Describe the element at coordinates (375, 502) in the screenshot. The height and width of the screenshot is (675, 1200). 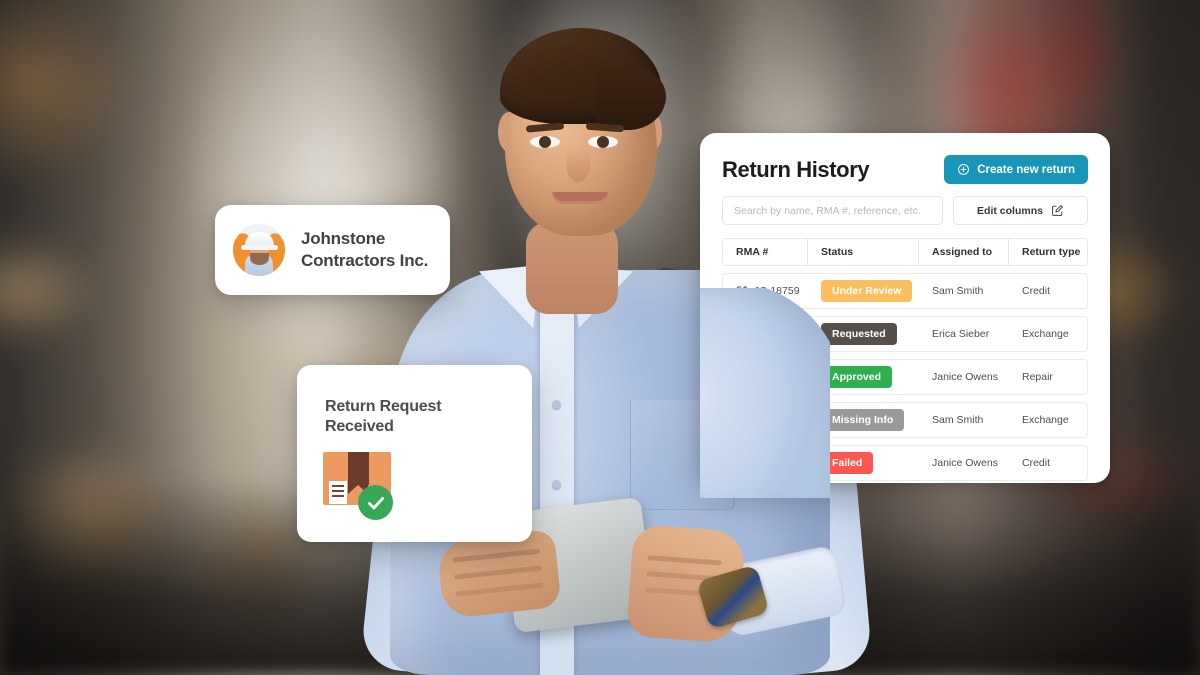
I see `check-circle-icon` at that location.